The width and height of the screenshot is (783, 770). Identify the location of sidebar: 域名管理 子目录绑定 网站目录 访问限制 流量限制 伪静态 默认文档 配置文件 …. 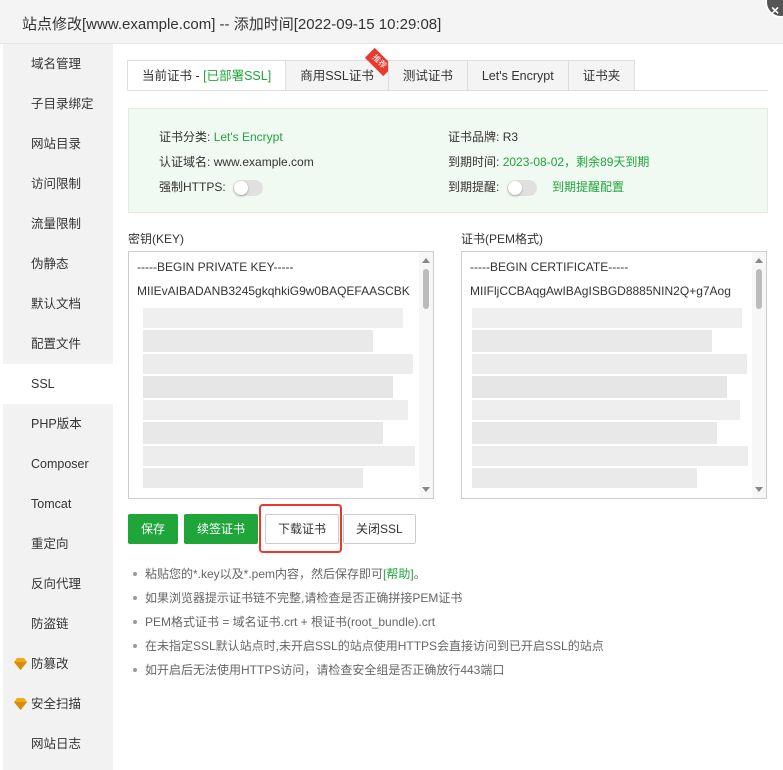
(58, 407).